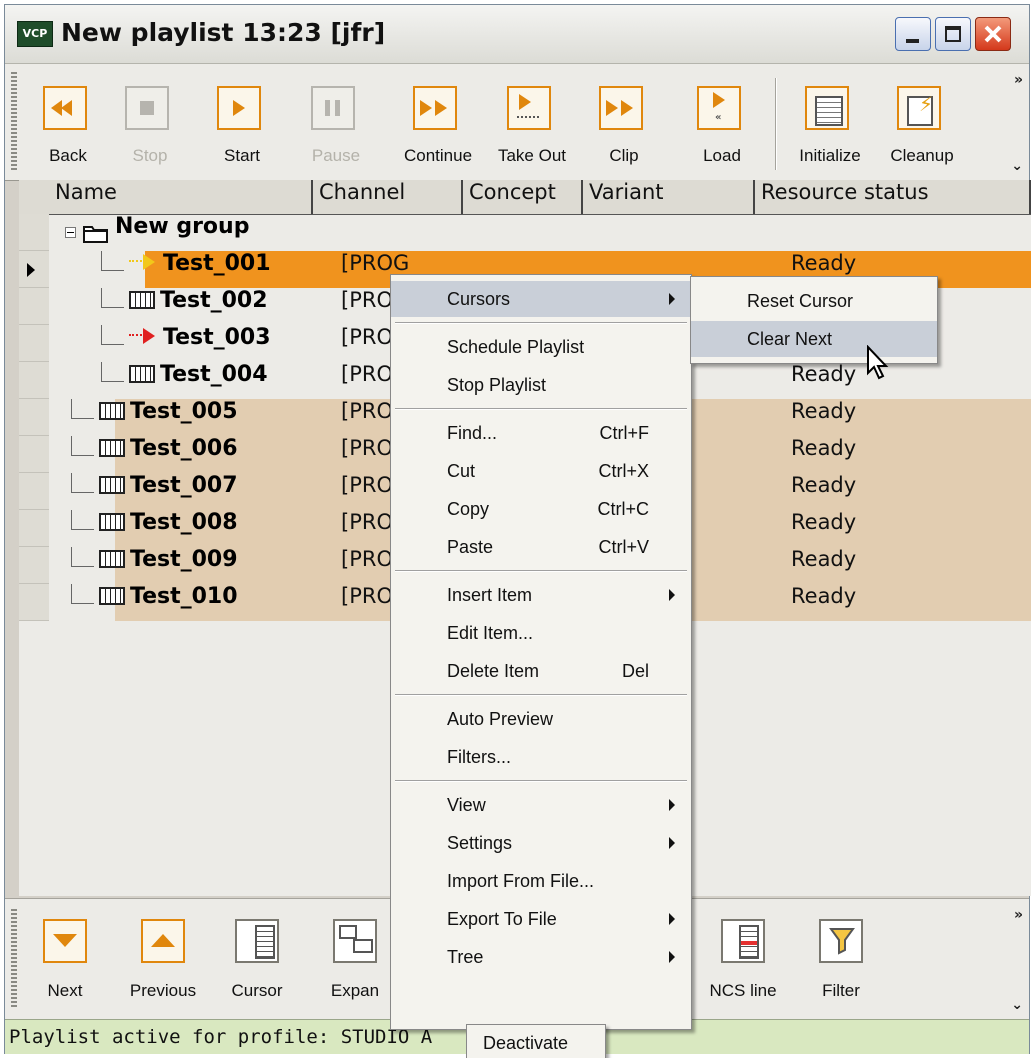 The width and height of the screenshot is (1034, 1058). I want to click on toolbar-dropdown-icon: ⌄, so click(1017, 166).